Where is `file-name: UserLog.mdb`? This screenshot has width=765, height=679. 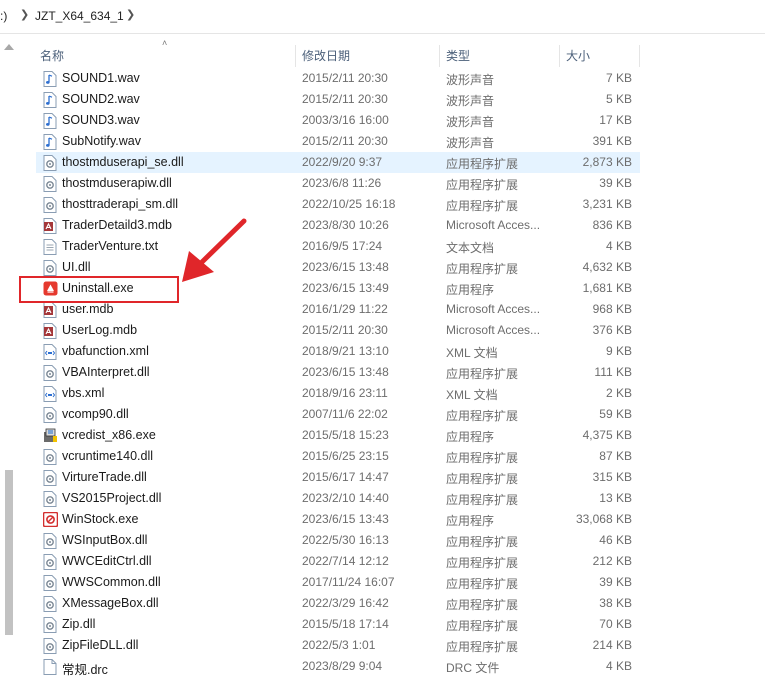
file-name: UserLog.mdb is located at coordinates (99, 330).